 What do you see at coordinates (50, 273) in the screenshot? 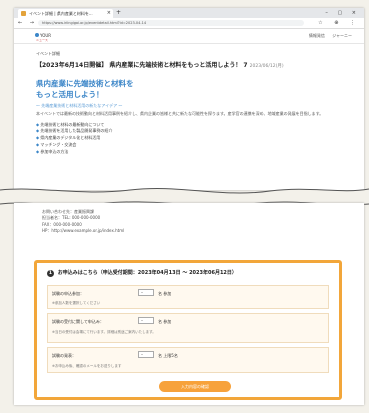
I see `form-number-badge: 1` at bounding box center [50, 273].